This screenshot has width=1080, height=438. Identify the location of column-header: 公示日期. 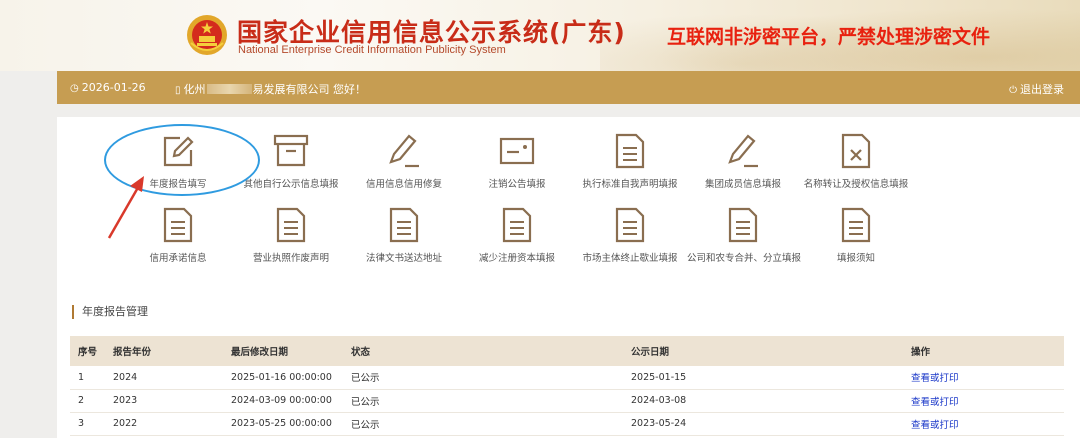
(763, 351).